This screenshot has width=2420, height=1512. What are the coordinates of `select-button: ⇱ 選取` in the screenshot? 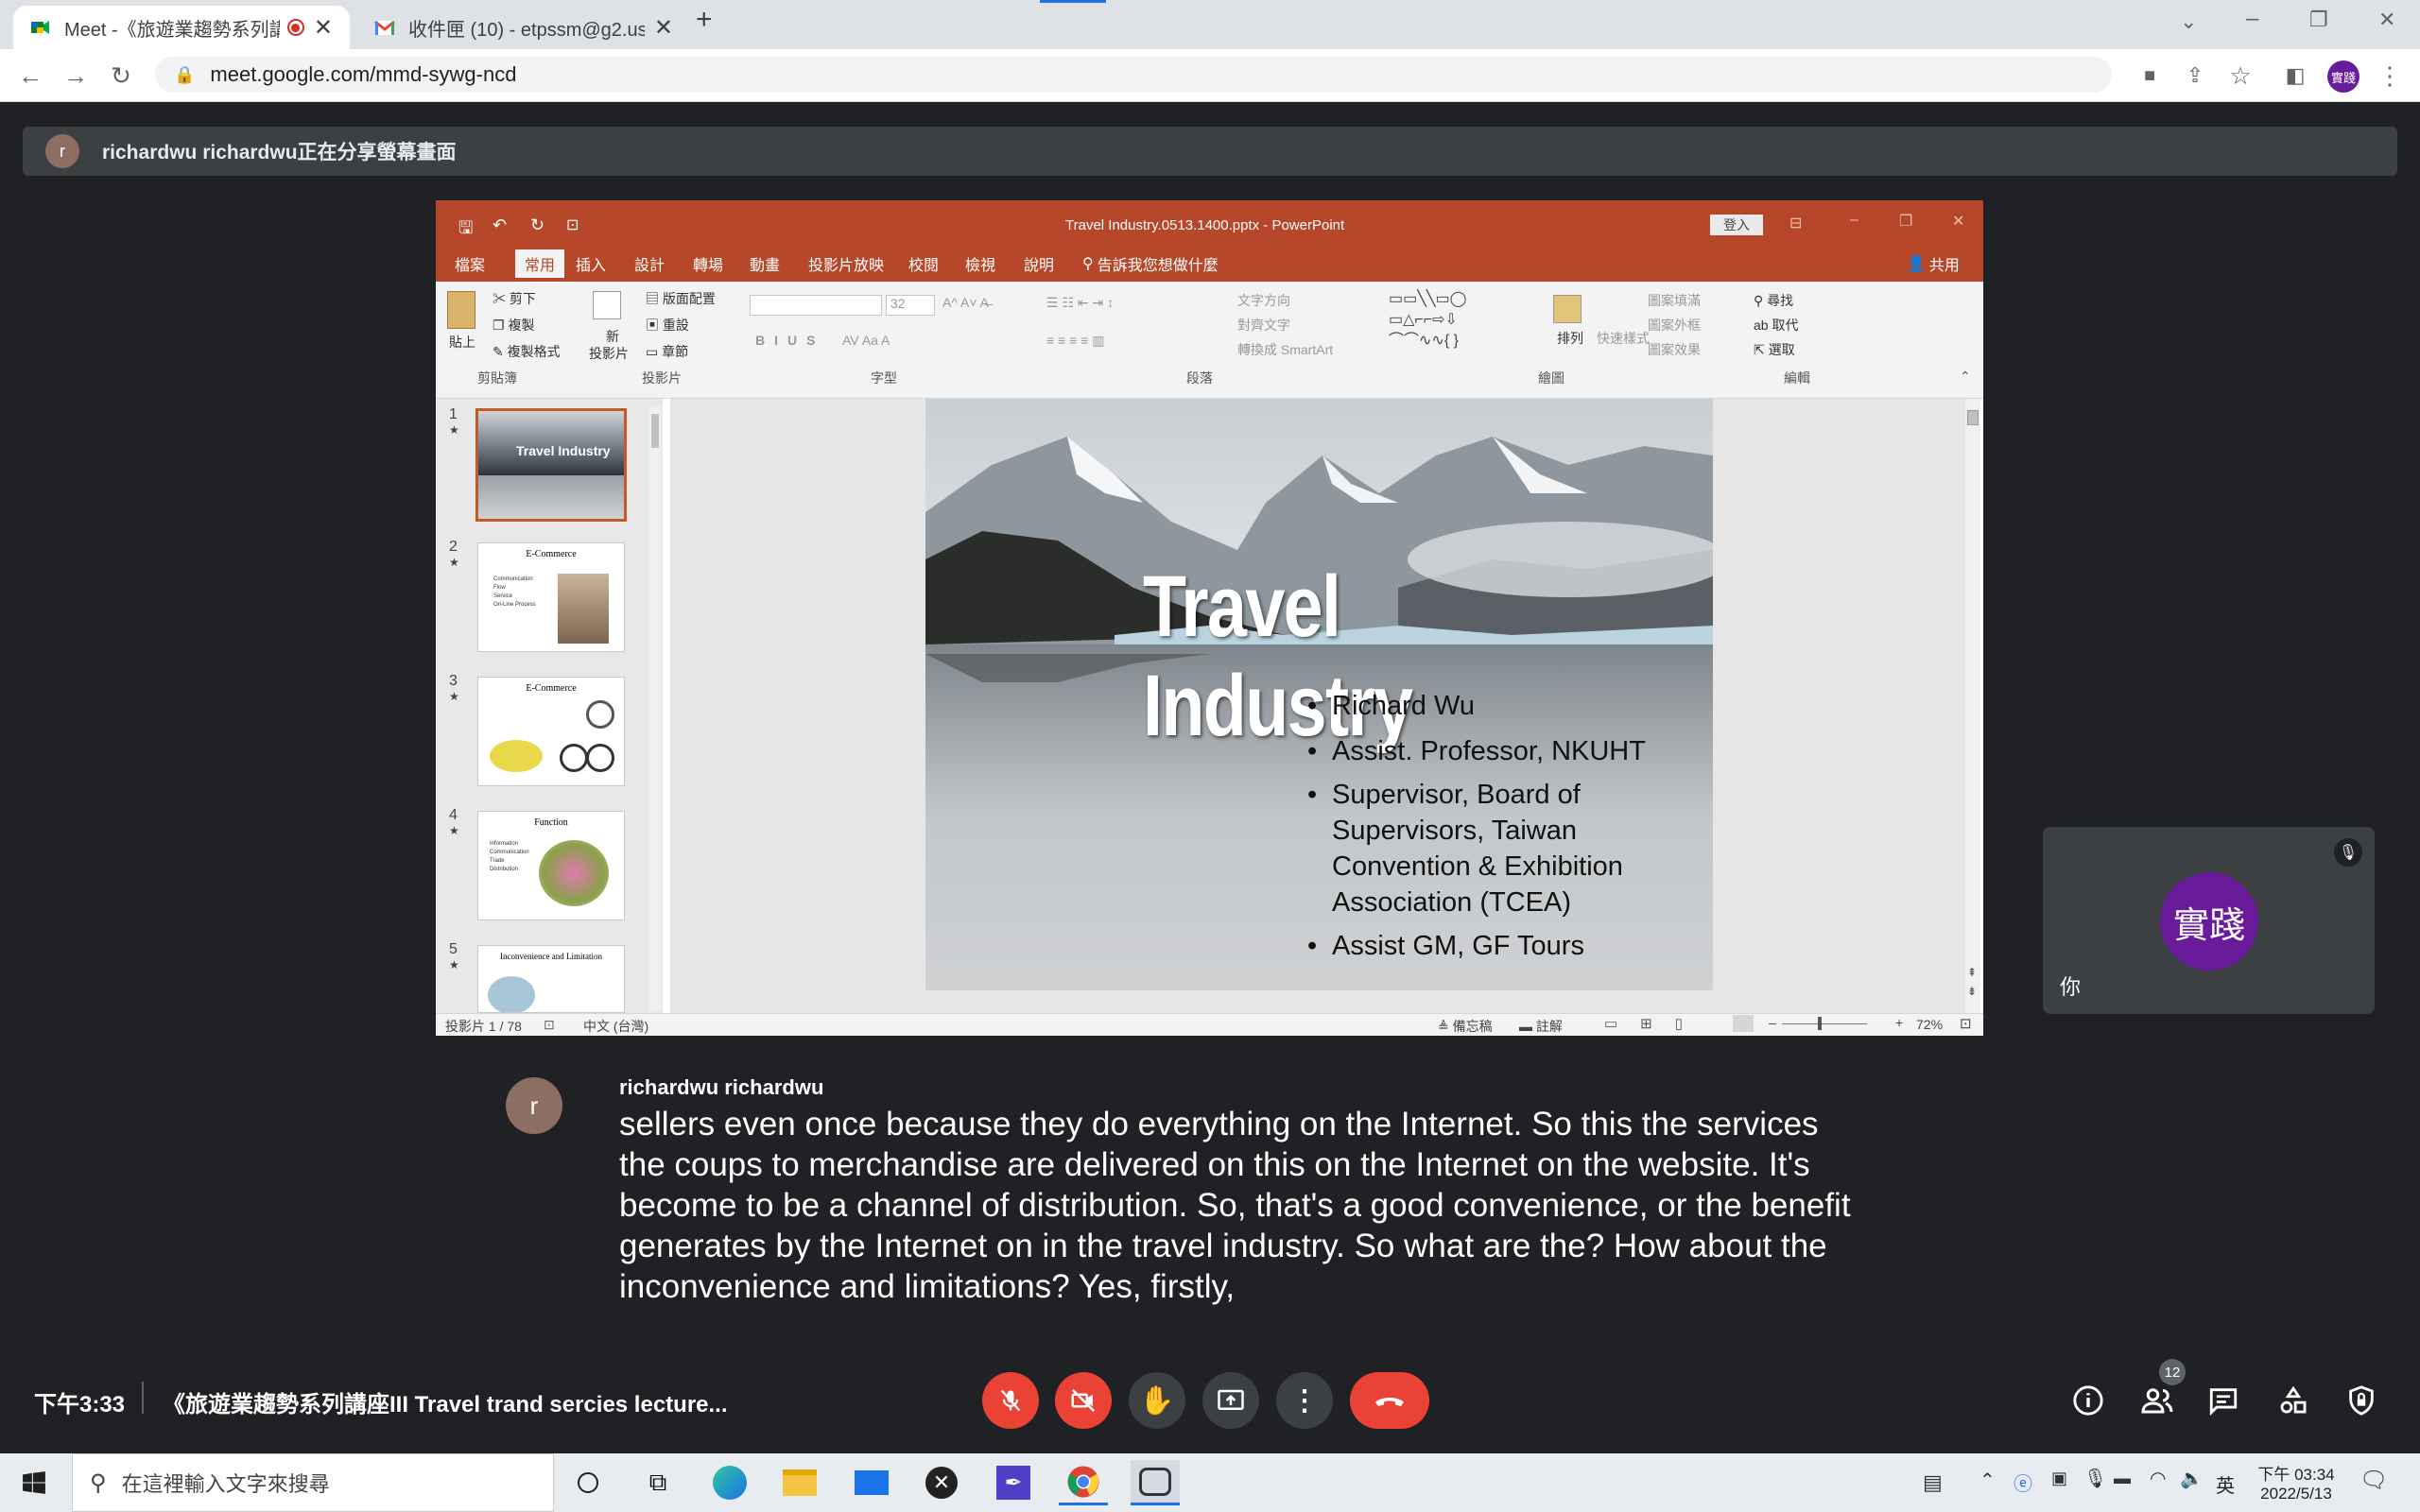 It's located at (1774, 349).